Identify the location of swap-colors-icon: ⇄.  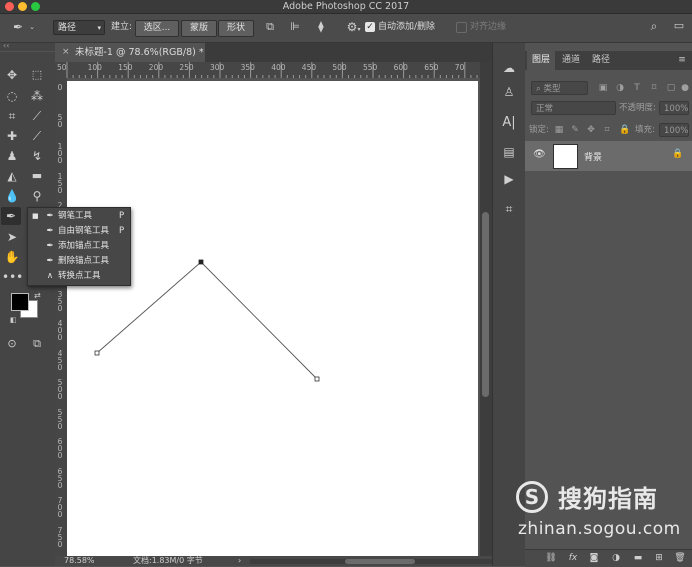
(37, 295).